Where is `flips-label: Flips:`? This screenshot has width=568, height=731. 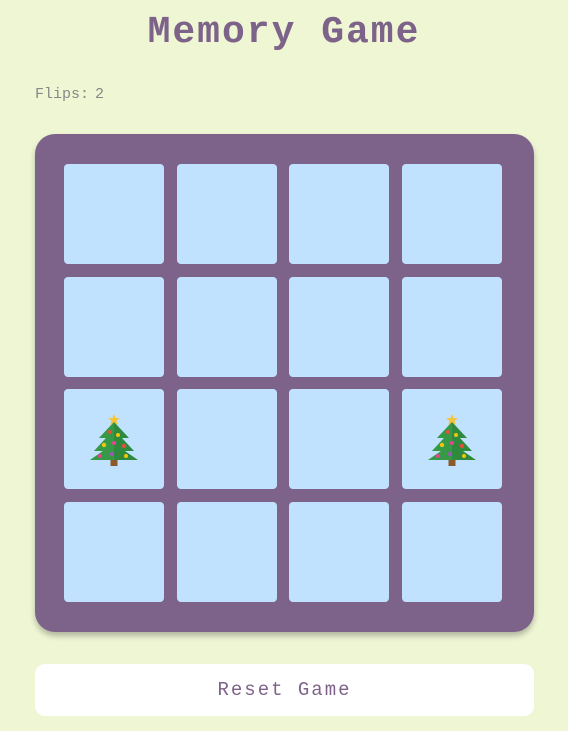
flips-label: Flips: is located at coordinates (62, 94).